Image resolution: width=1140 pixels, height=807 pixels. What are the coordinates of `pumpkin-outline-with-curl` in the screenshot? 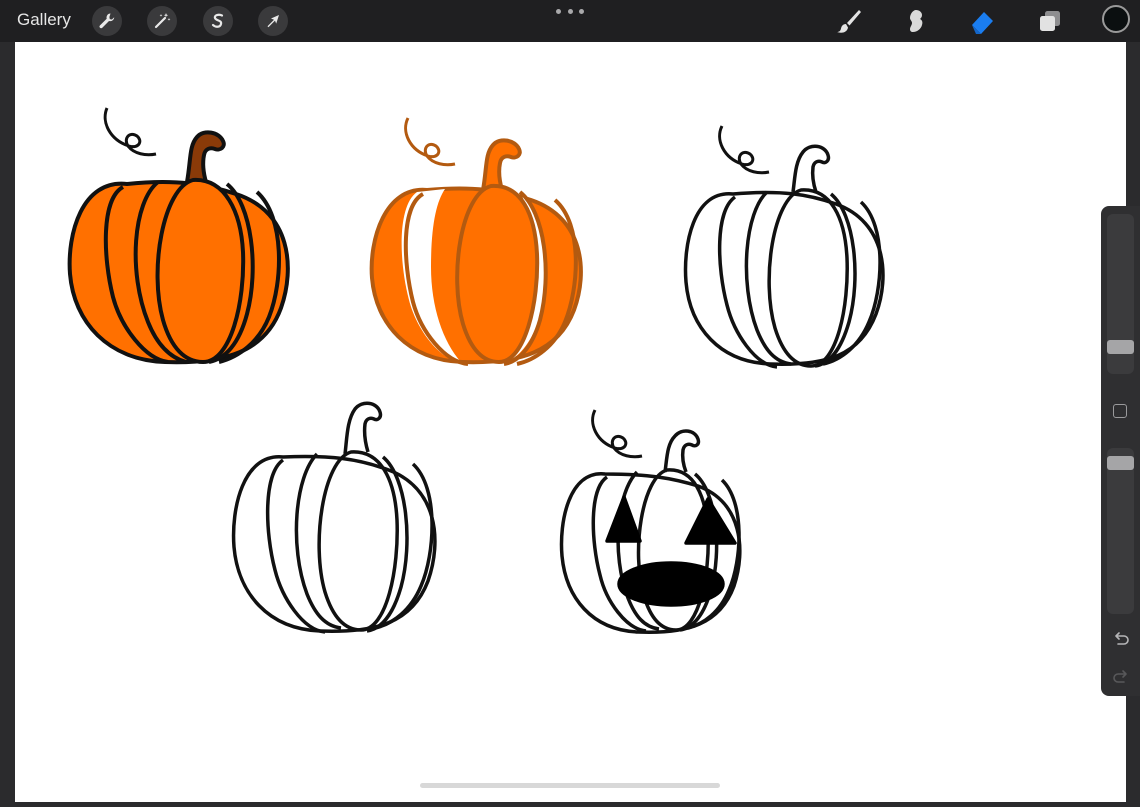 It's located at (784, 247).